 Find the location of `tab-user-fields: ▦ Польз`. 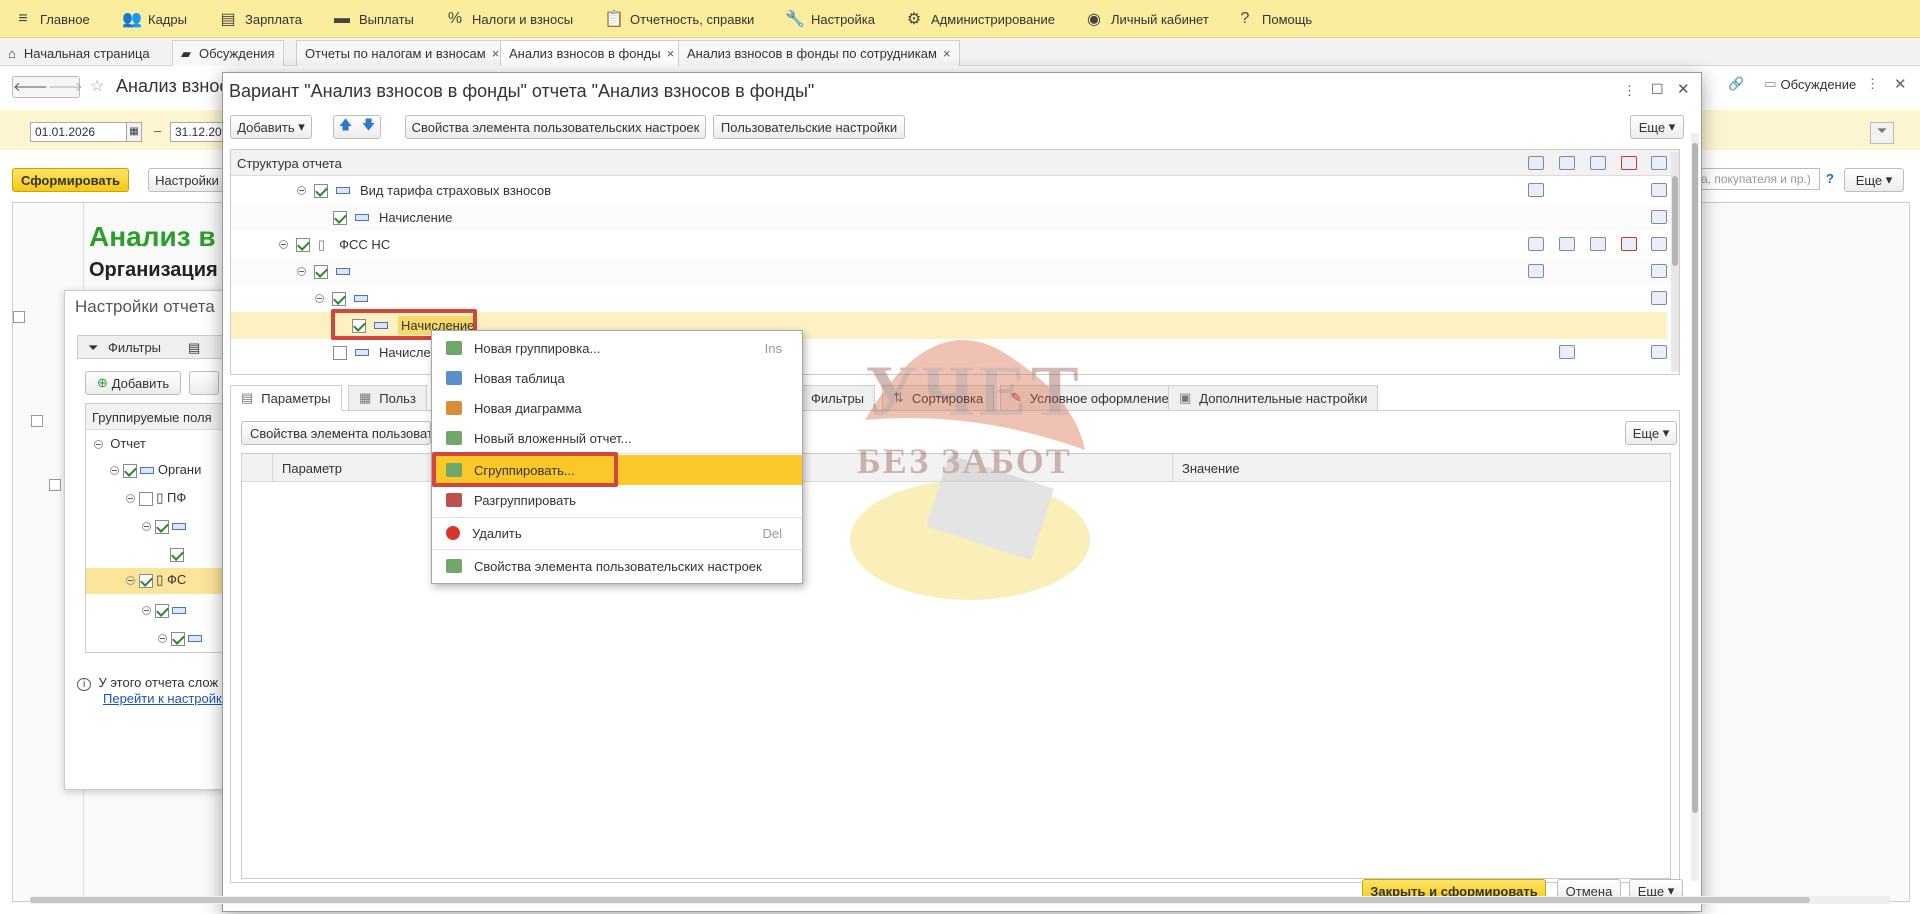

tab-user-fields: ▦ Польз is located at coordinates (387, 398).